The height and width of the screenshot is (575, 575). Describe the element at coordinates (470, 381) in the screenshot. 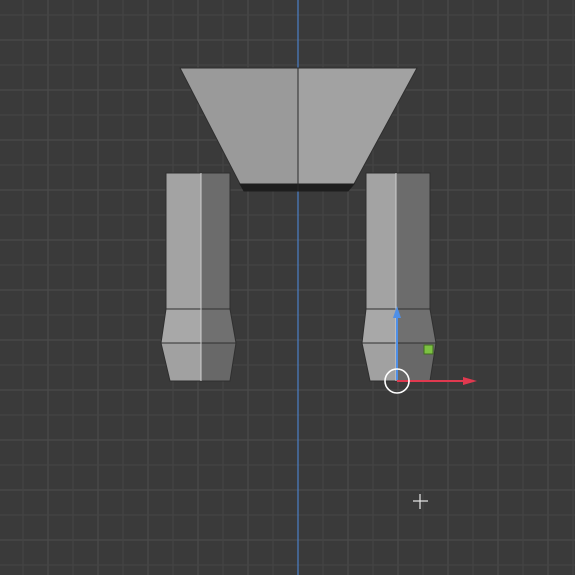

I see `x-axis-arrow-head` at that location.